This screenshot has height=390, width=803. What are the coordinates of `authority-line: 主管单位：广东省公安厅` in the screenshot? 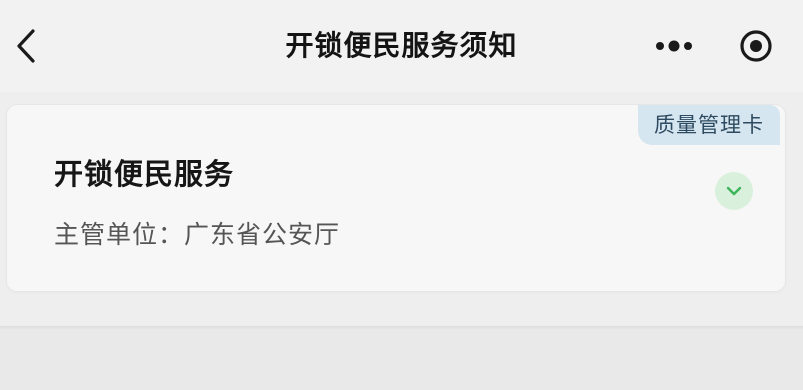 It's located at (197, 233).